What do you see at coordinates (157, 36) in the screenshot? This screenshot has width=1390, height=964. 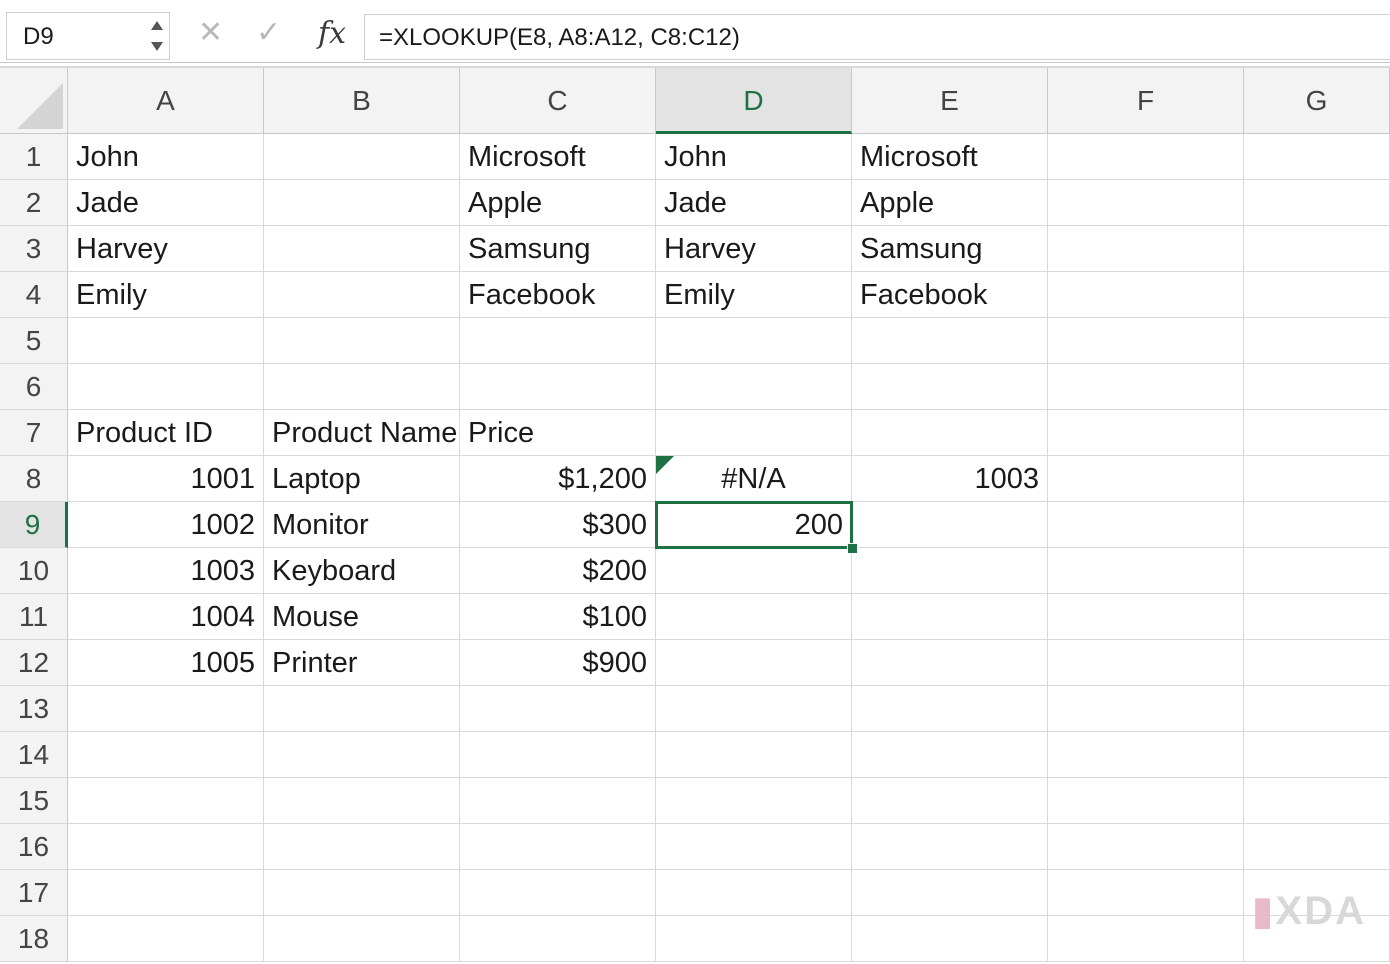 I see `name-box-spinner` at bounding box center [157, 36].